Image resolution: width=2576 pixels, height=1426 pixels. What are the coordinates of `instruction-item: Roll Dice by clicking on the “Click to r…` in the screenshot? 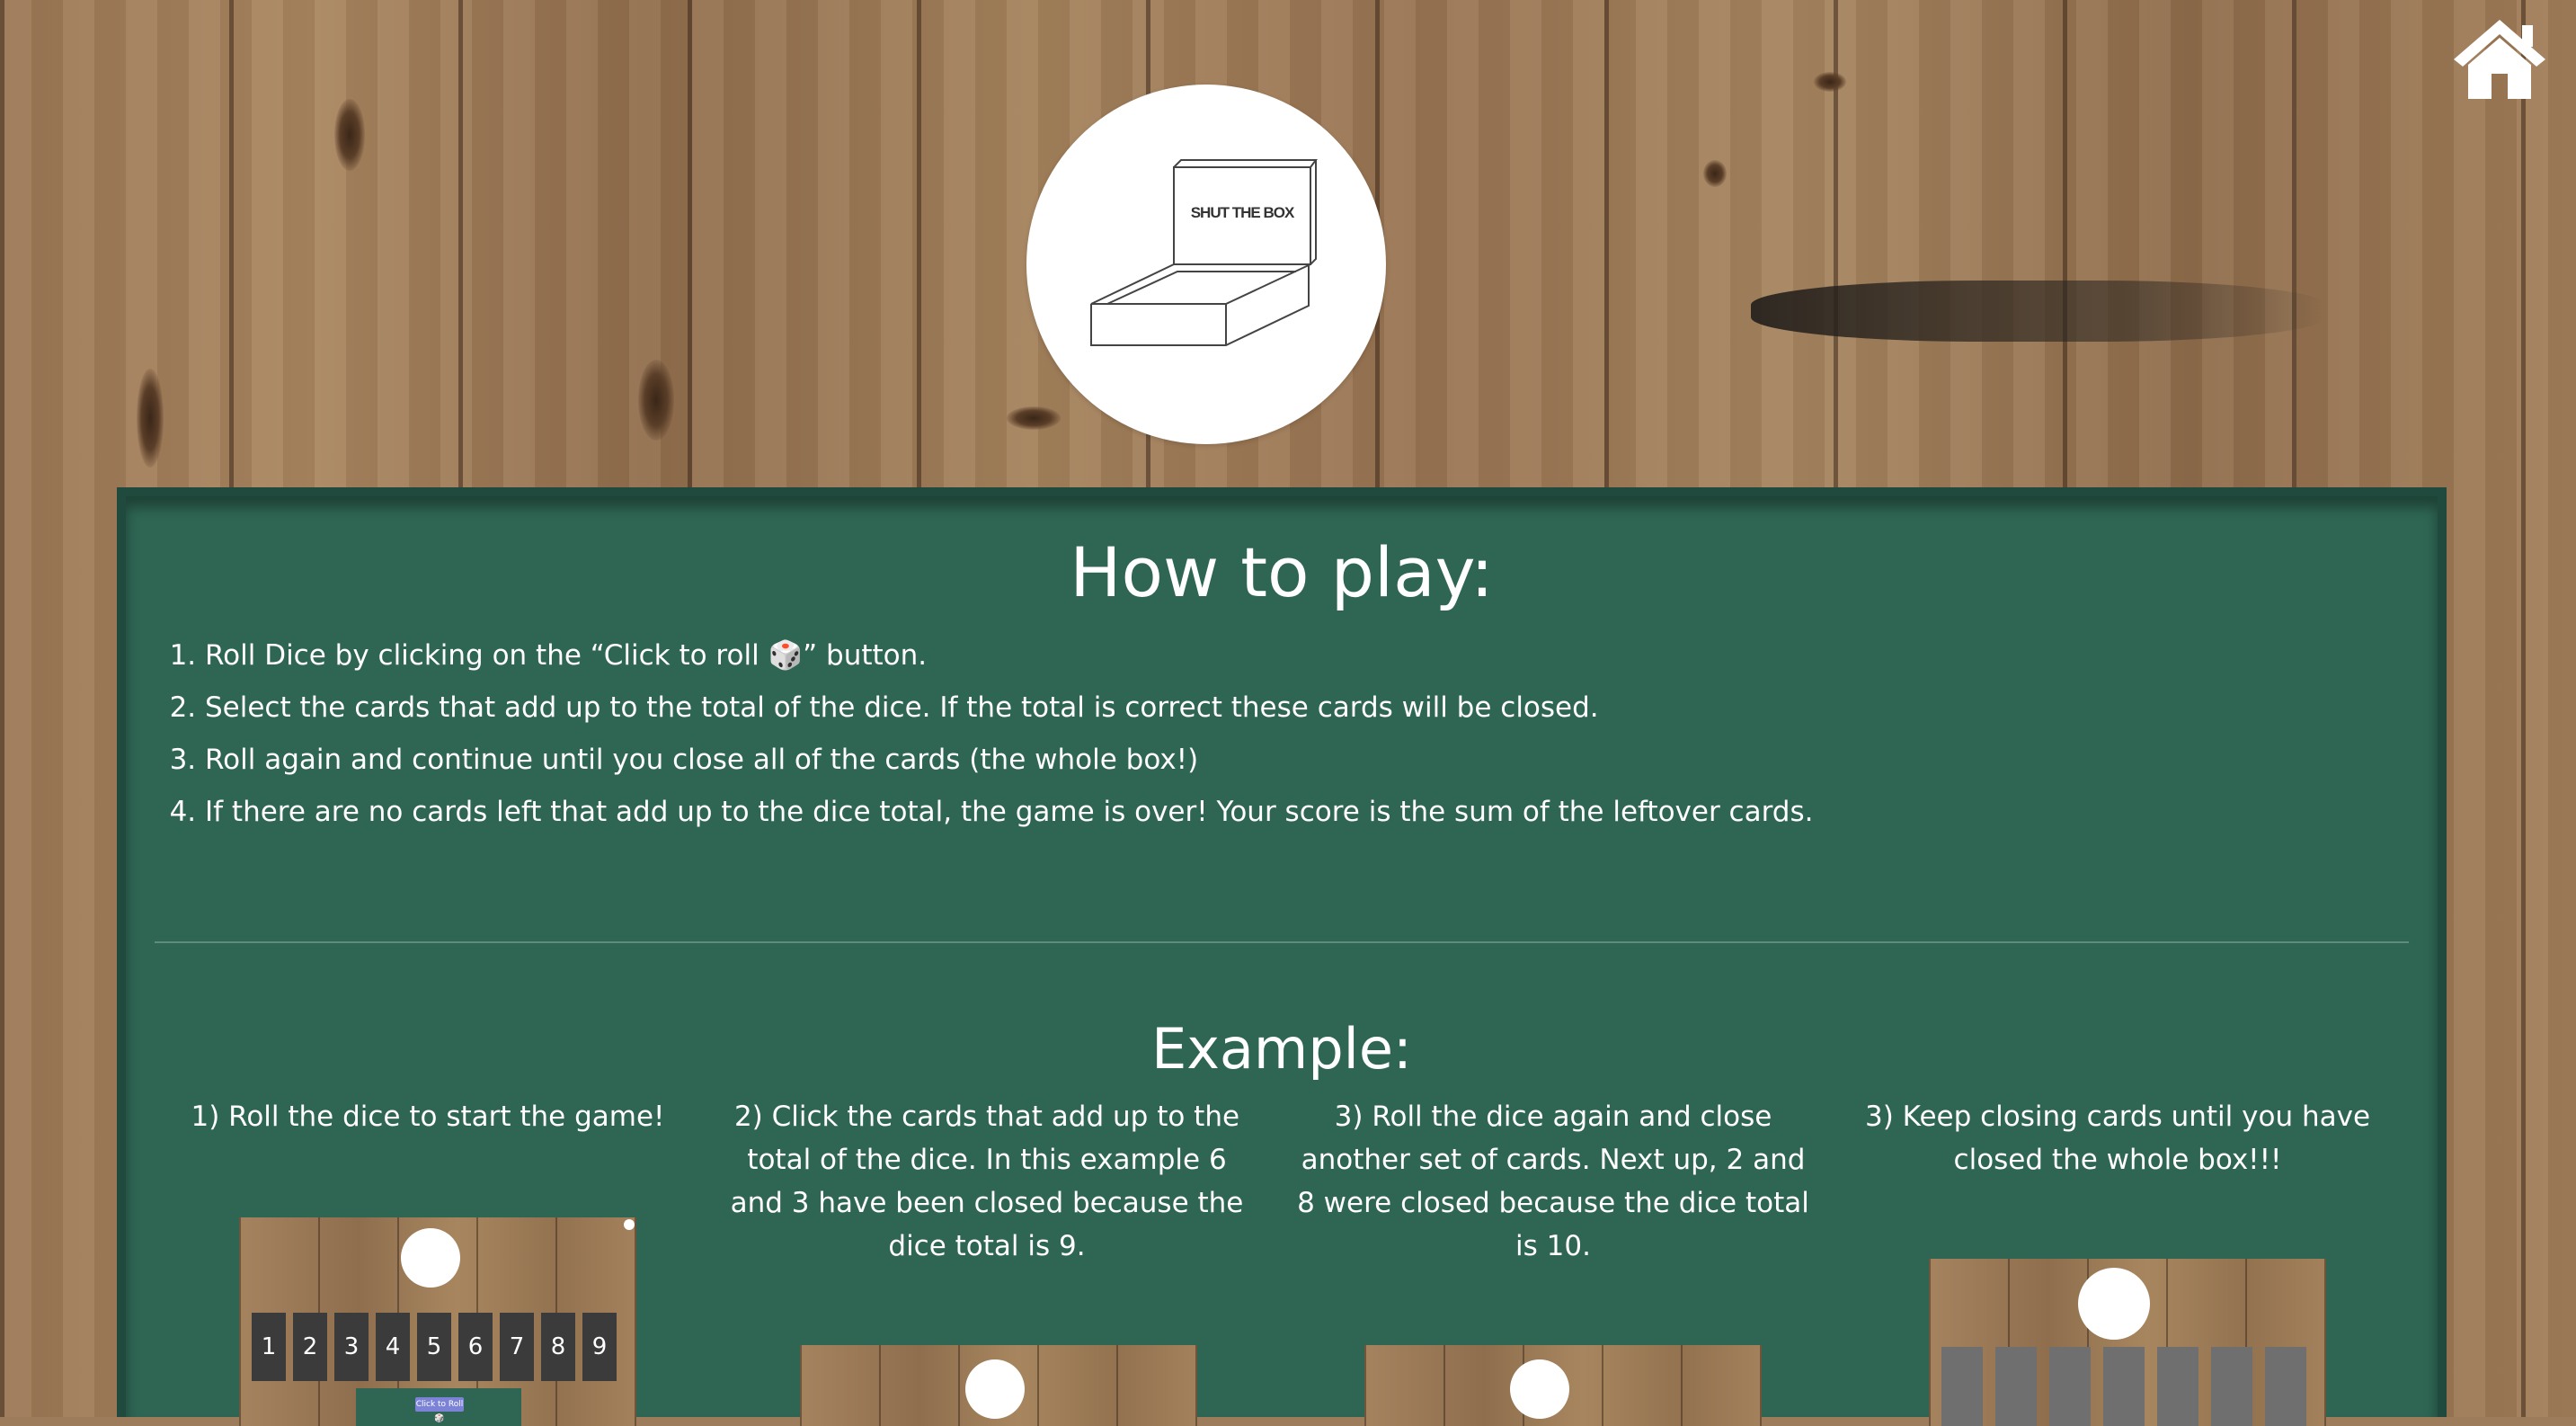 It's located at (1009, 655).